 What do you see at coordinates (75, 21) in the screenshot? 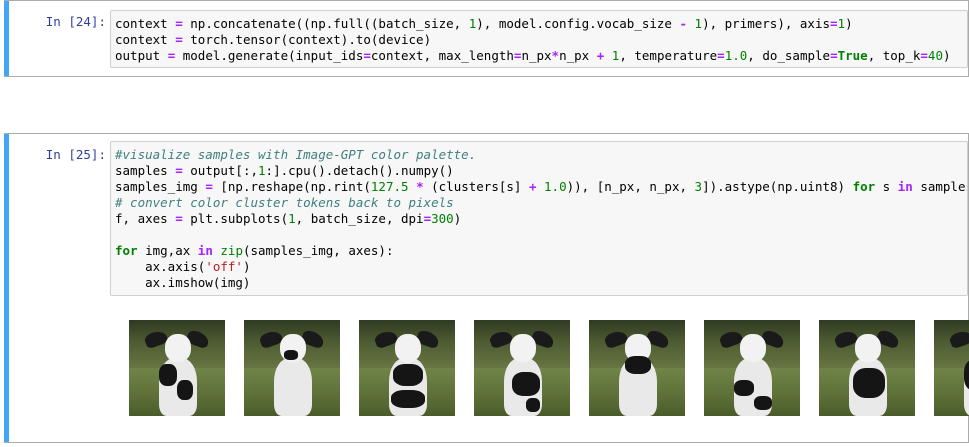
I see `input-prompt: In [24]:` at bounding box center [75, 21].